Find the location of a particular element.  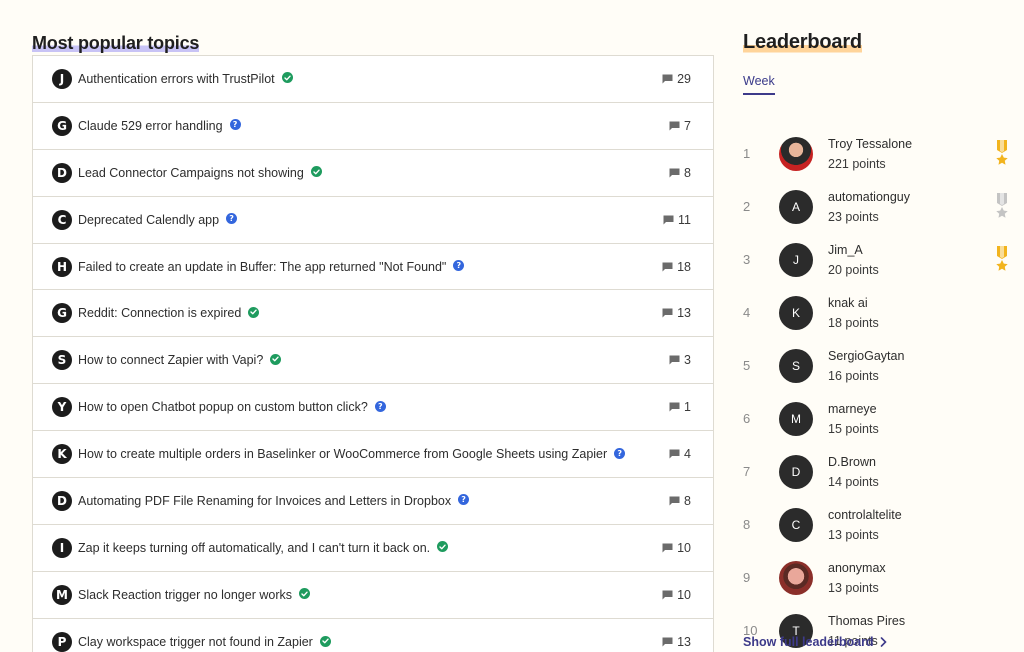

user-name-link: marneye is located at coordinates (852, 409).